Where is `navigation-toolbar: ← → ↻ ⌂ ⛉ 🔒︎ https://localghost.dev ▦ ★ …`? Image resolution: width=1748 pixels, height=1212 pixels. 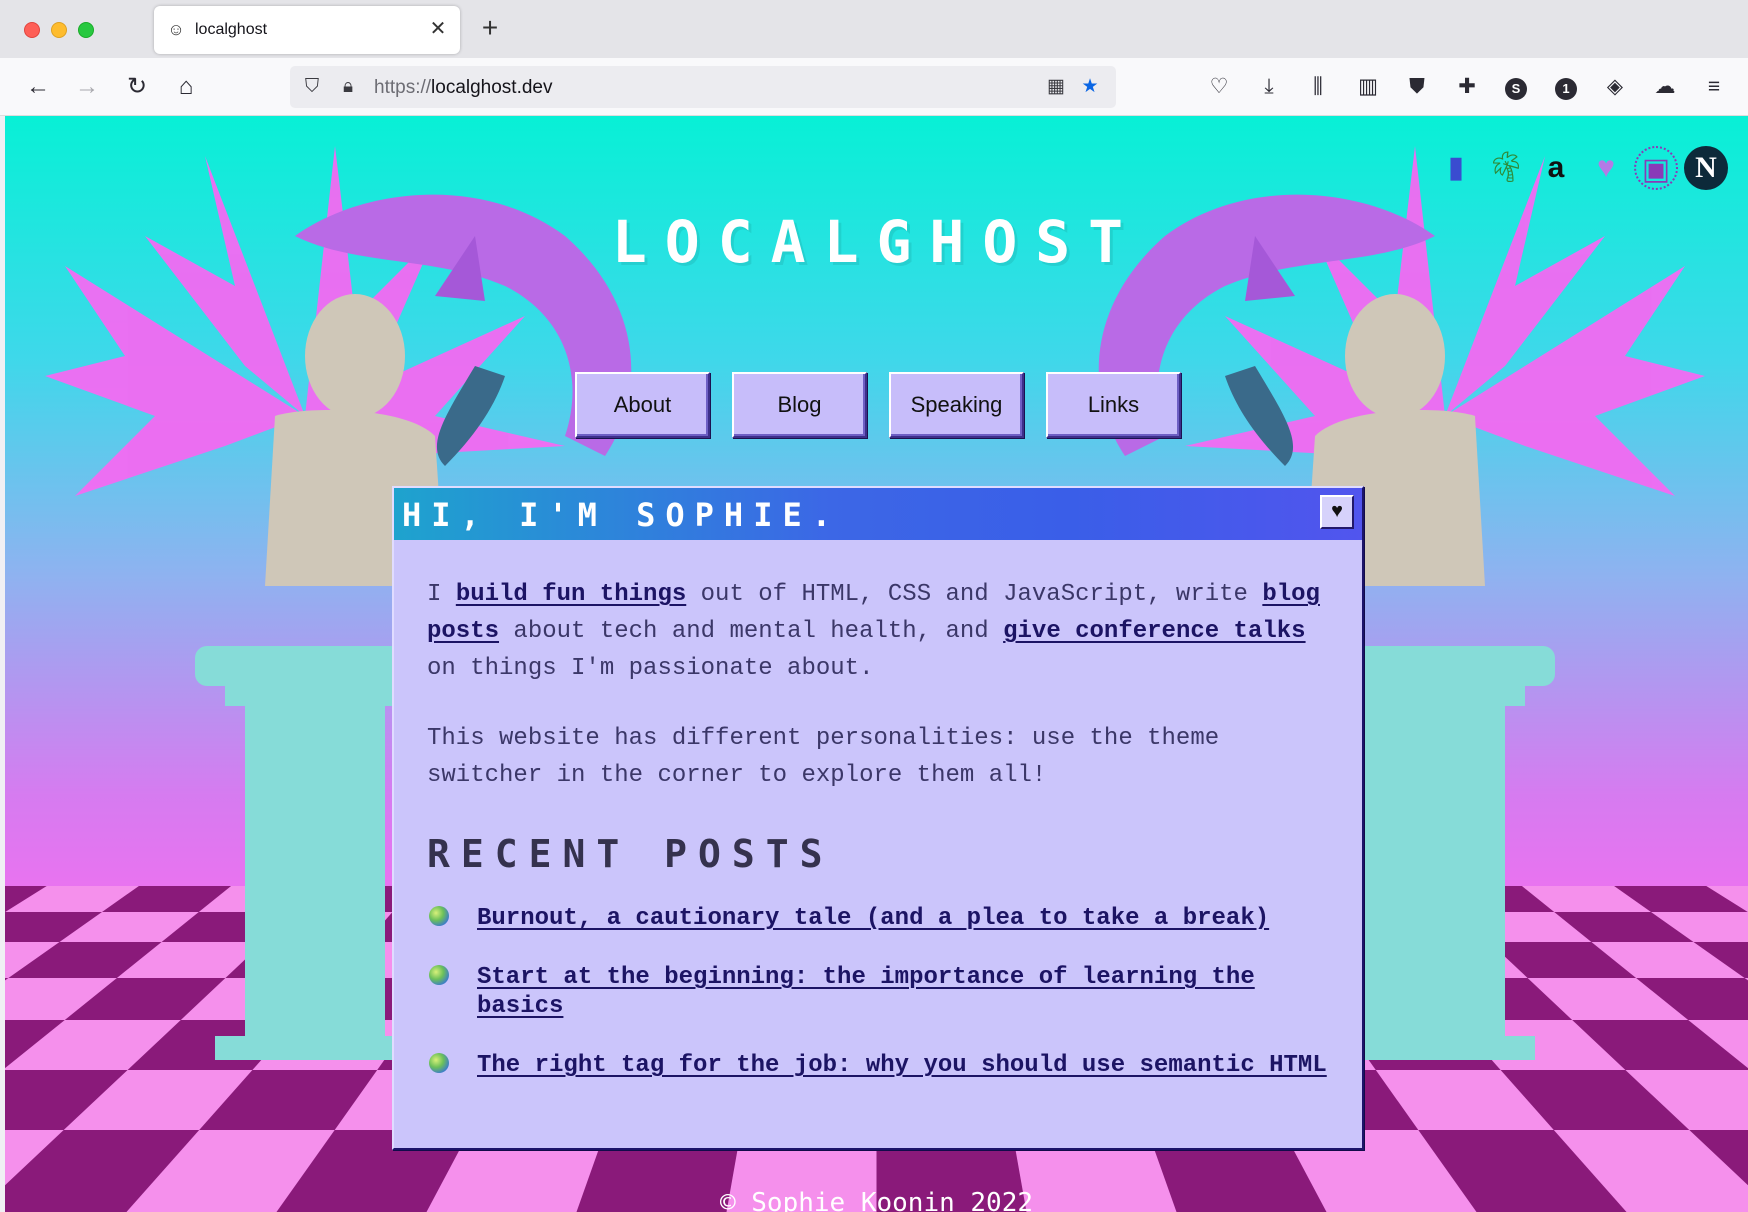
navigation-toolbar: ← → ↻ ⌂ ⛉ 🔒︎ https://localghost.dev ▦ ★ … is located at coordinates (874, 87).